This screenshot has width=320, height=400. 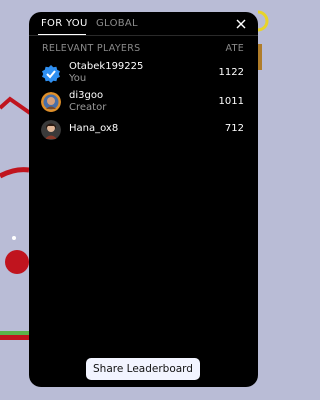 I want to click on close-button, so click(x=241, y=24).